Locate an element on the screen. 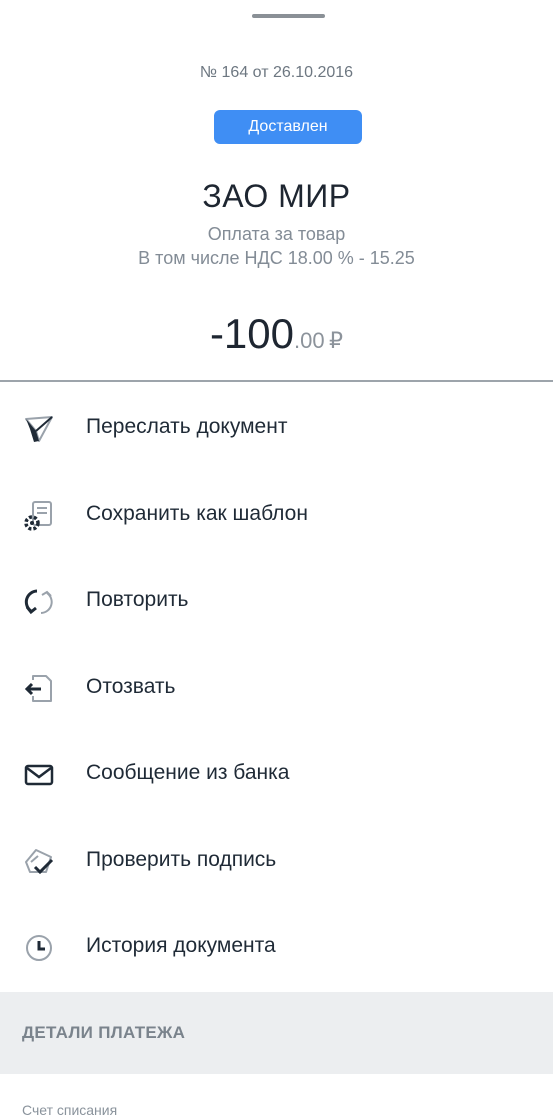  action-document-history: История документа is located at coordinates (276, 946).